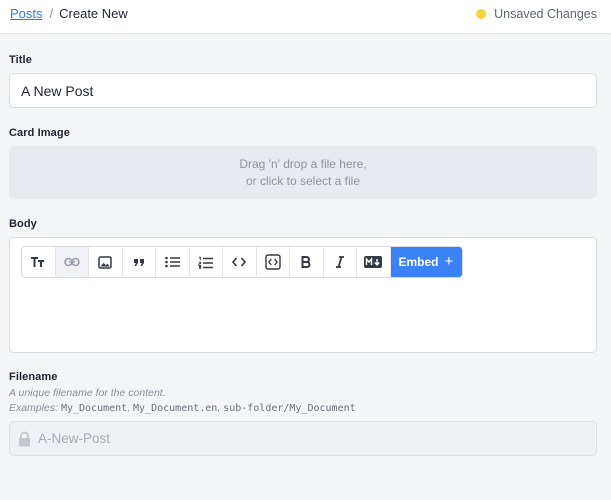 The image size is (611, 500). Describe the element at coordinates (303, 438) in the screenshot. I see `filename-input: A-New-Post` at that location.